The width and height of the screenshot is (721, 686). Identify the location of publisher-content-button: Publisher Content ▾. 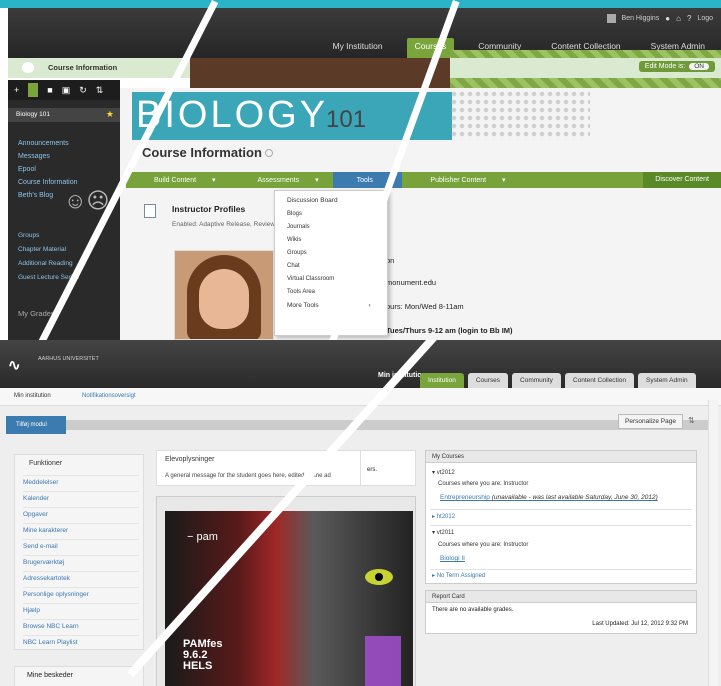
(460, 180).